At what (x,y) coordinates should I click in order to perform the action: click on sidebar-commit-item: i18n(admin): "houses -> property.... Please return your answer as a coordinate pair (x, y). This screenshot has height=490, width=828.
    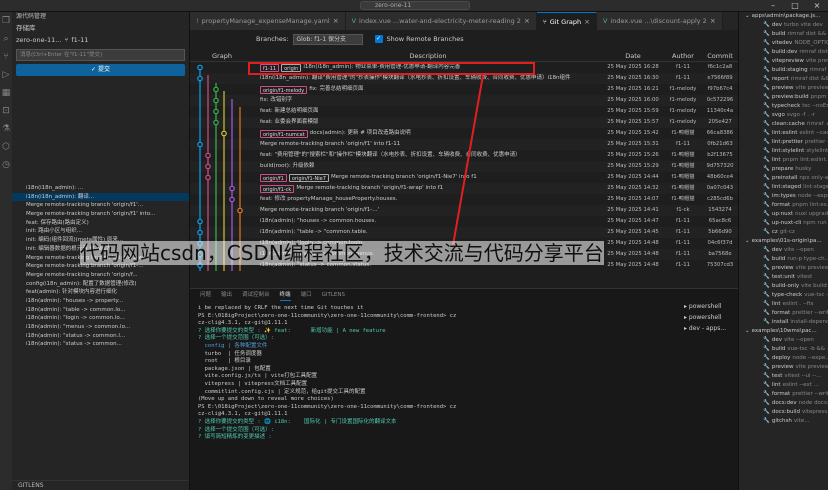
    Looking at the image, I should click on (100, 301).